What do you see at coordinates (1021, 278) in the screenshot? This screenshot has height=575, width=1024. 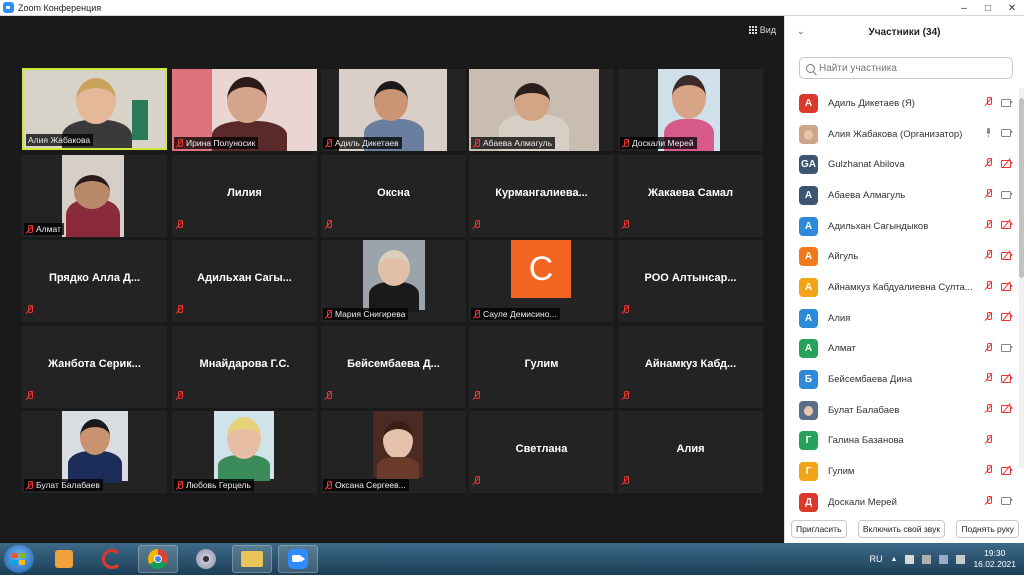 I see `participant-list-scrollbar` at bounding box center [1021, 278].